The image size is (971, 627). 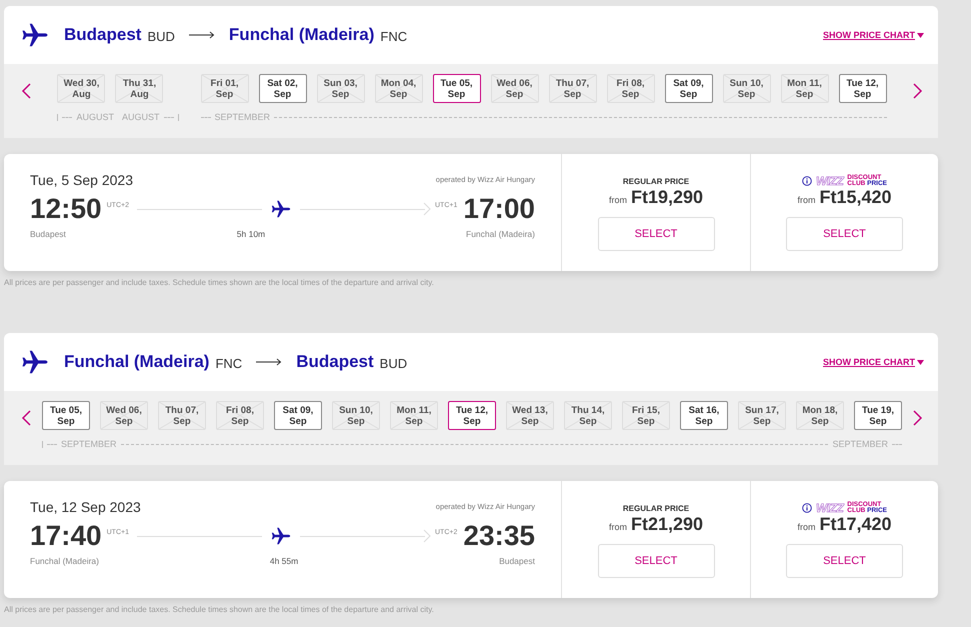 I want to click on destination-city: Budapest, so click(x=335, y=362).